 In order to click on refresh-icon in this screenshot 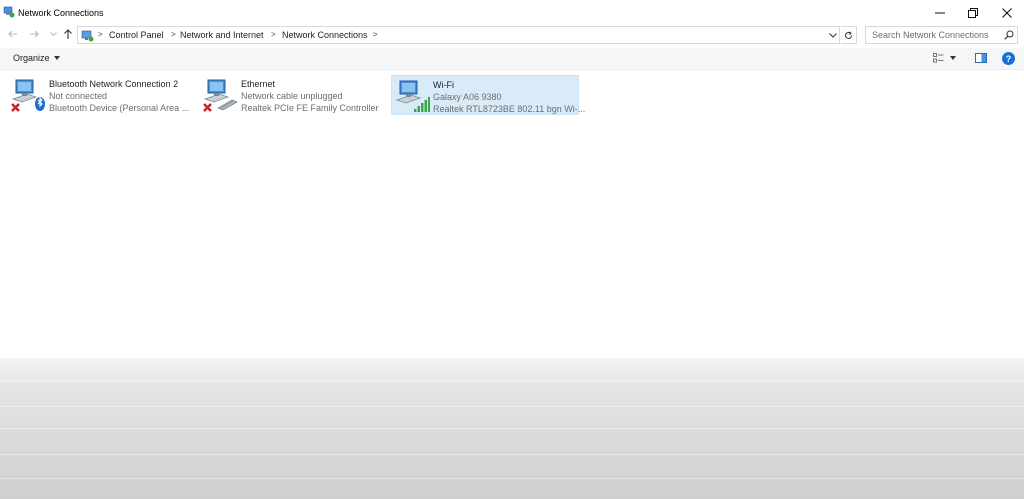, I will do `click(849, 34)`.